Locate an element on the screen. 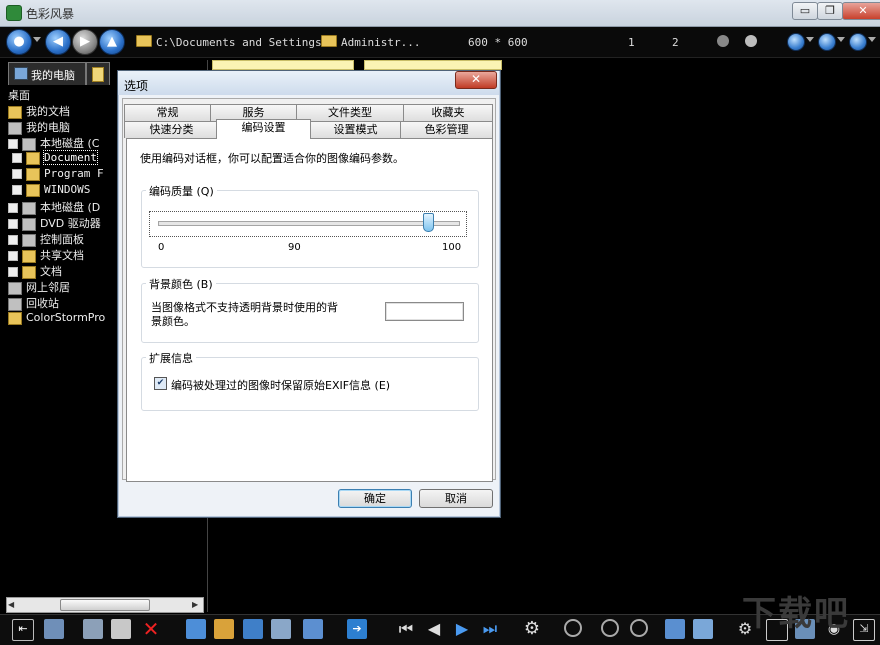 This screenshot has width=880, height=645. crop-icon is located at coordinates (196, 629).